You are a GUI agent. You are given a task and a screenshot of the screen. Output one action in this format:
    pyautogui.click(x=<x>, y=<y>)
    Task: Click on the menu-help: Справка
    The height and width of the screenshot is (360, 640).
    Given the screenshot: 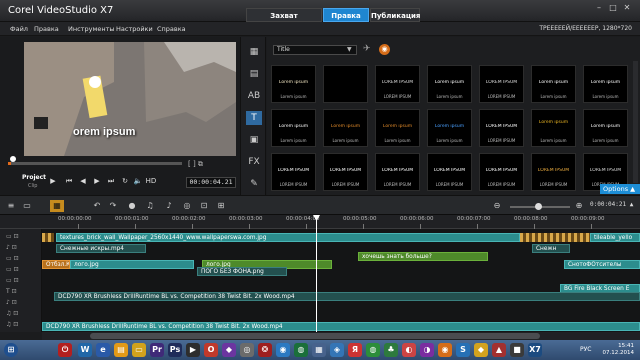 What is the action you would take?
    pyautogui.click(x=171, y=29)
    